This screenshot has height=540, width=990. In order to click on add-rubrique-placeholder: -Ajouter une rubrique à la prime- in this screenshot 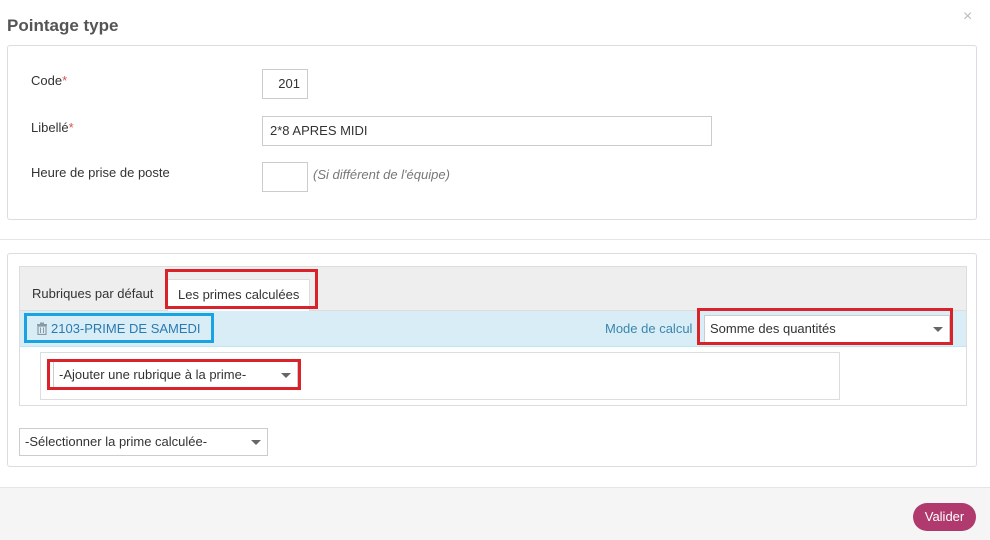, I will do `click(153, 374)`.